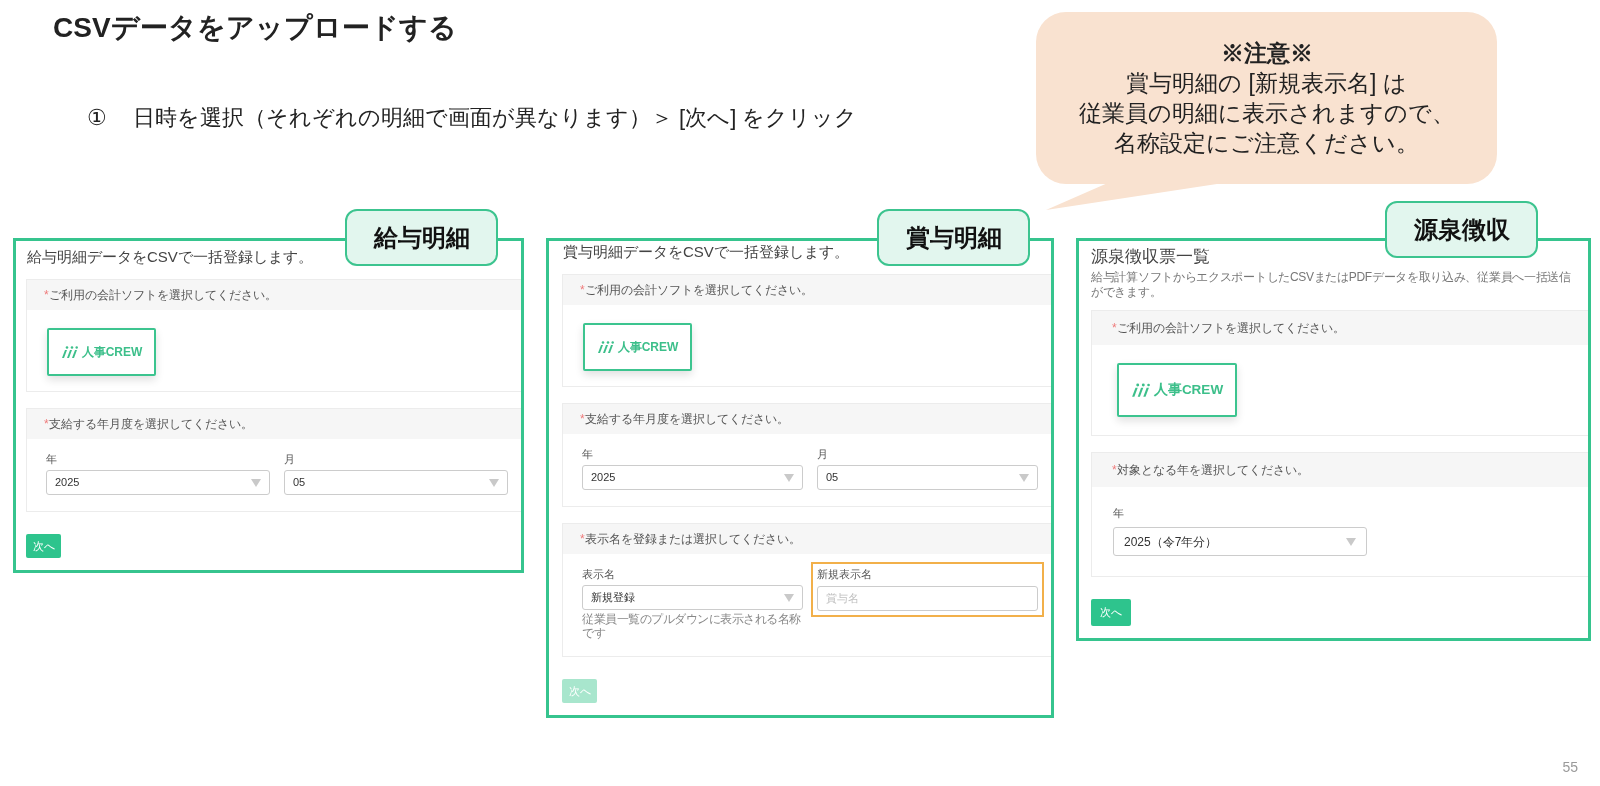 The width and height of the screenshot is (1600, 786). I want to click on section-label: 対象となる年を選択してください。, so click(1212, 470).